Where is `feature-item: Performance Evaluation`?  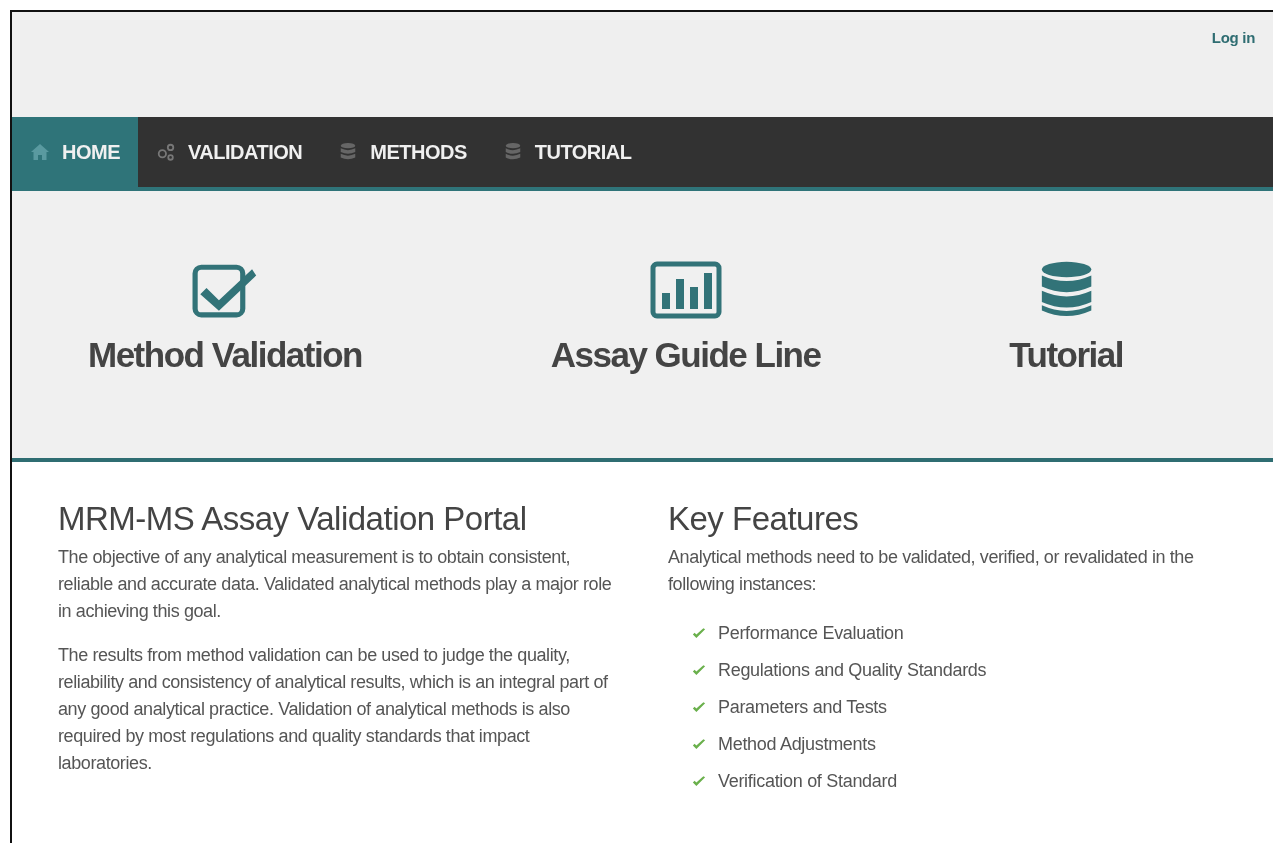 feature-item: Performance Evaluation is located at coordinates (811, 633).